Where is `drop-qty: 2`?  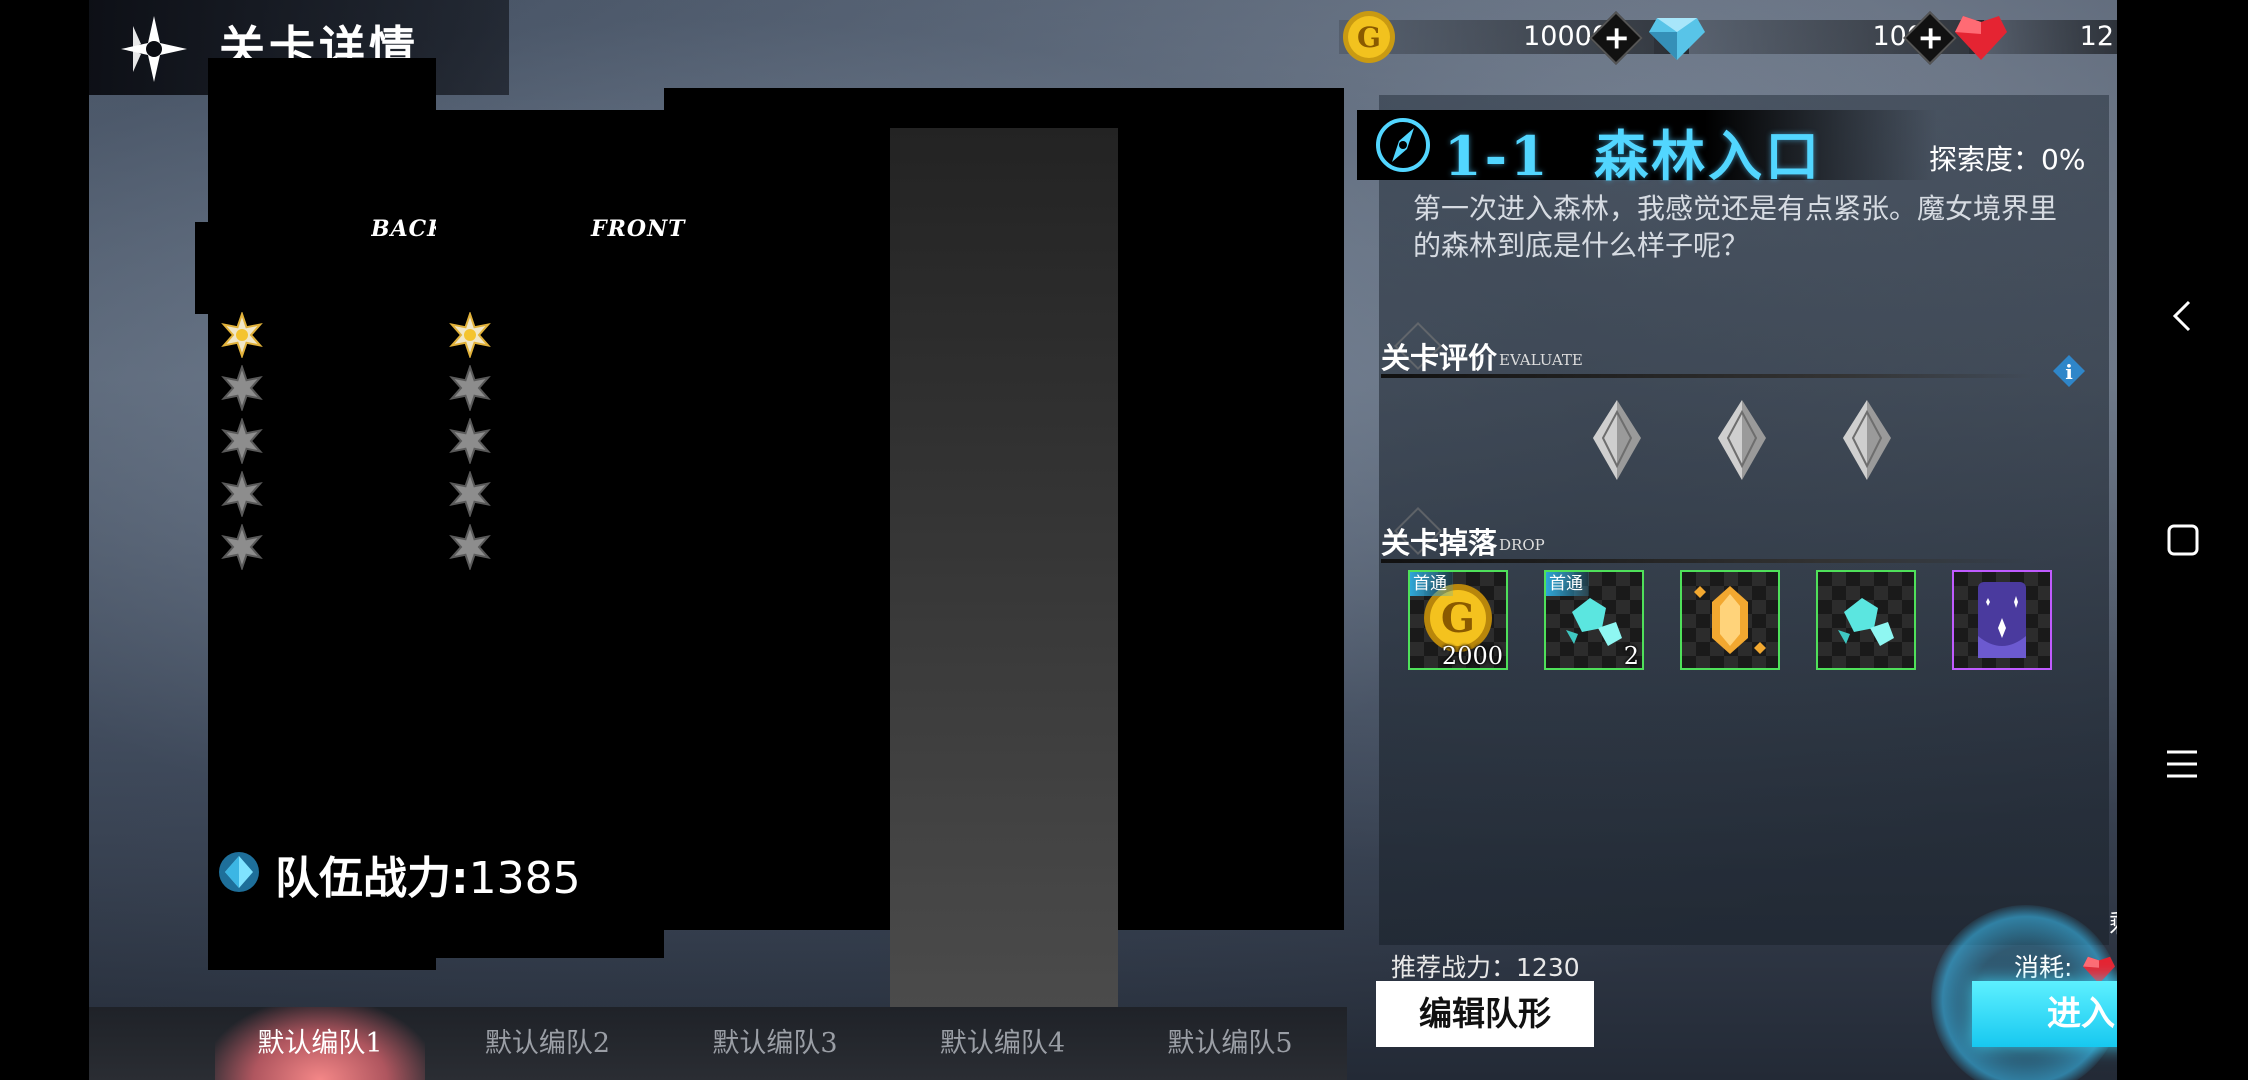 drop-qty: 2 is located at coordinates (1631, 656).